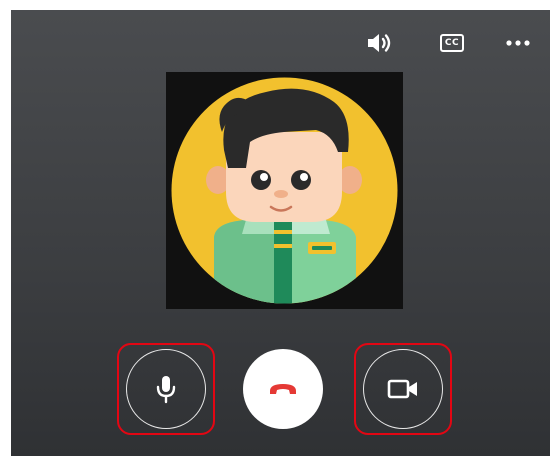 The image size is (550, 456). I want to click on captions-label: CC, so click(452, 42).